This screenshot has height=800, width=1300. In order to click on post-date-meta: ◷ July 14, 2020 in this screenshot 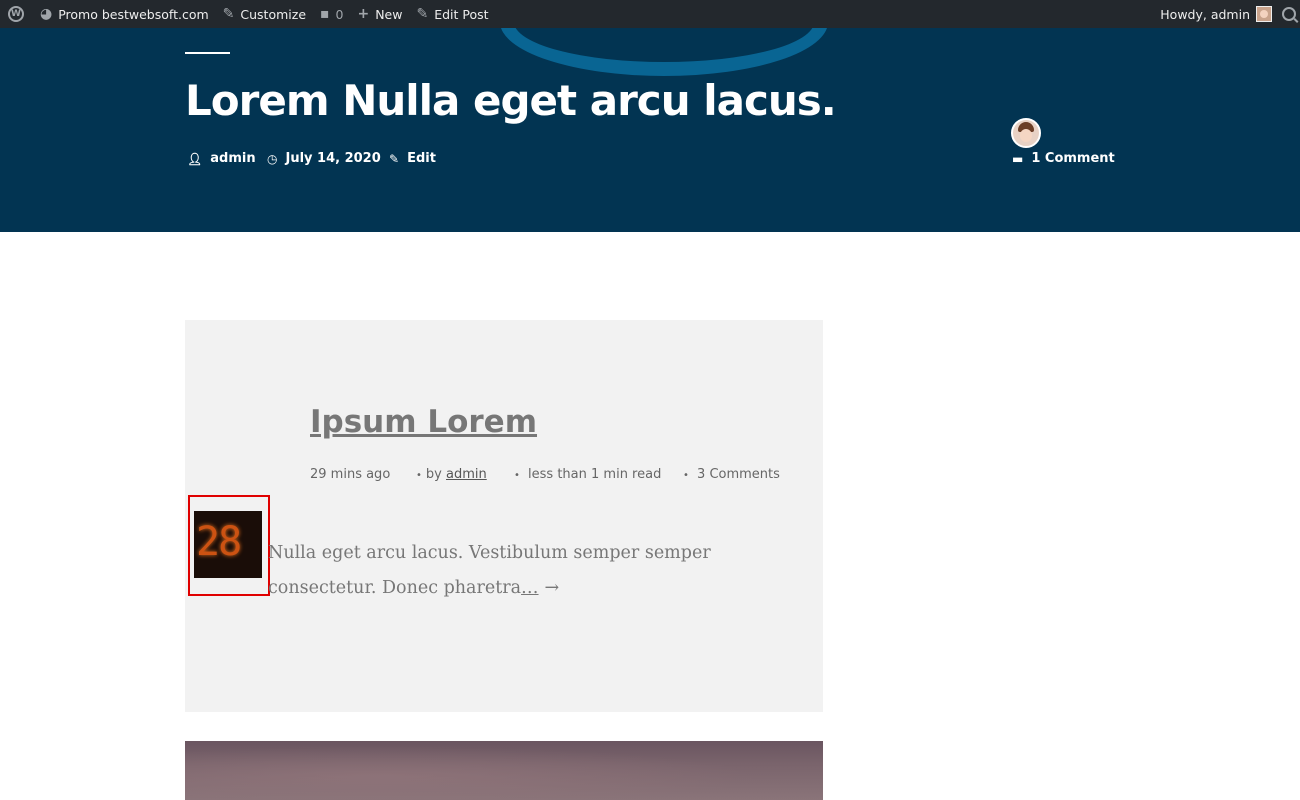, I will do `click(324, 158)`.